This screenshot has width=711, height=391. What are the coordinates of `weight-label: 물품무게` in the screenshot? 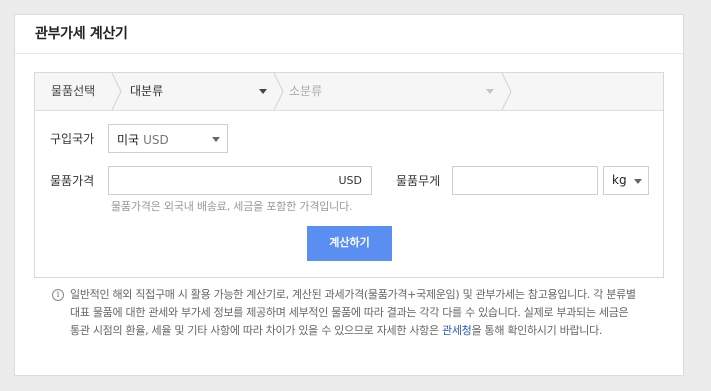 It's located at (418, 181).